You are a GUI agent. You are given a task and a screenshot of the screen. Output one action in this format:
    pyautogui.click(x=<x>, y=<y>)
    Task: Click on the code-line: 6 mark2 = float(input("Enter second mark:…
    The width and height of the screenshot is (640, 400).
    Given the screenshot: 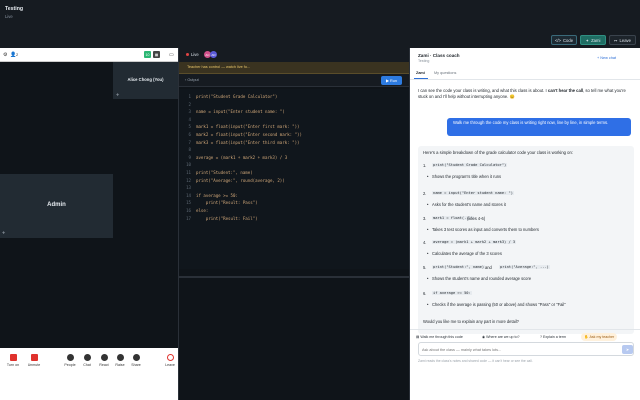 What is the action you would take?
    pyautogui.click(x=294, y=135)
    